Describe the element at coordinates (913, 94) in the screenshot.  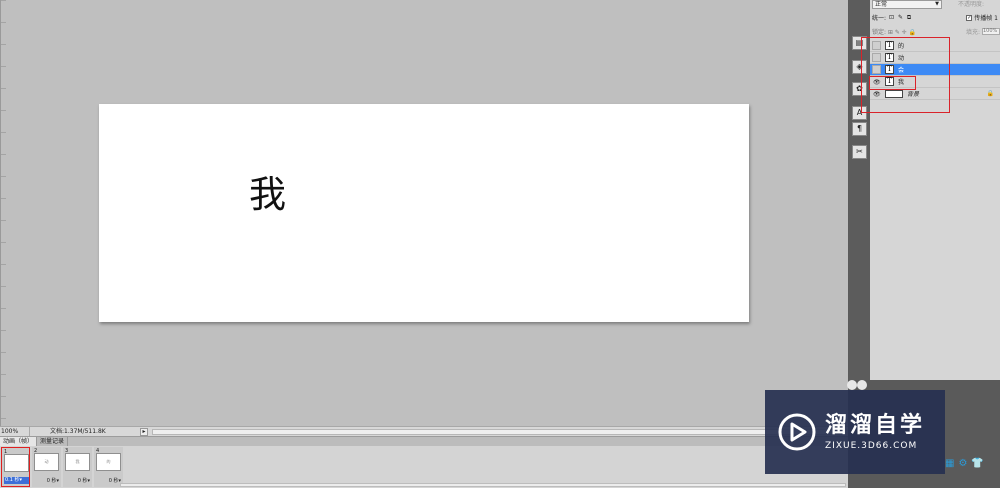
I see `layer-name: 背景` at that location.